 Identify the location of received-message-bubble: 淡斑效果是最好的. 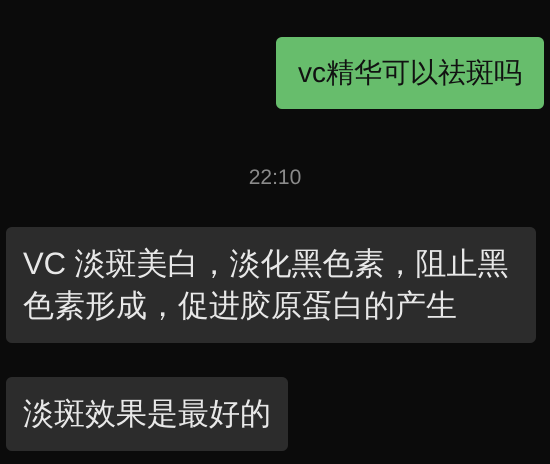
(147, 414).